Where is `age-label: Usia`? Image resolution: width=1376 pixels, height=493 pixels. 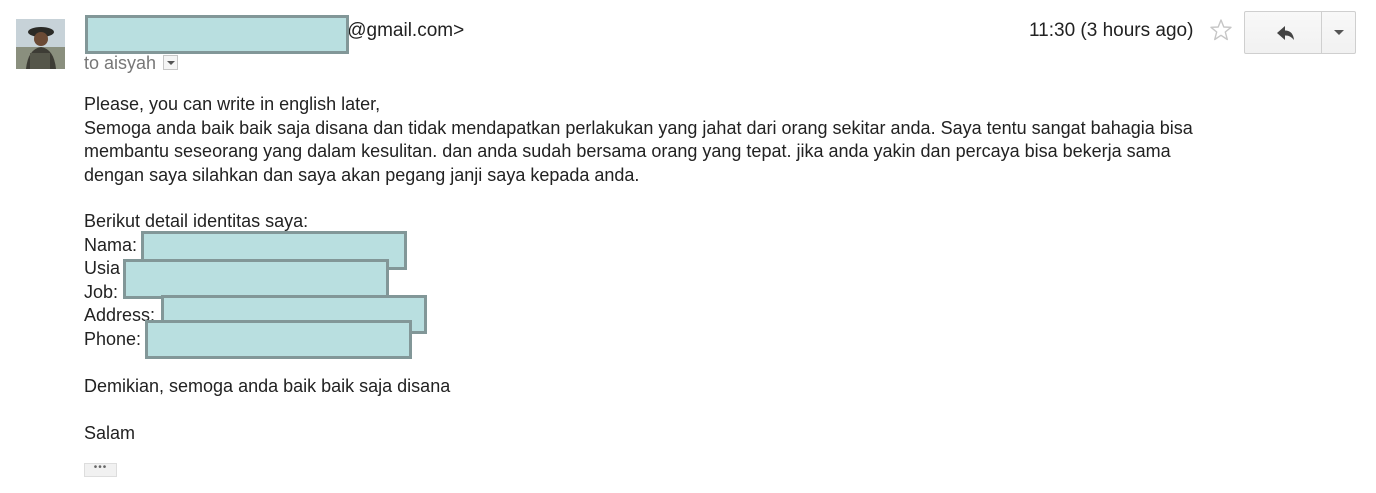
age-label: Usia is located at coordinates (102, 268).